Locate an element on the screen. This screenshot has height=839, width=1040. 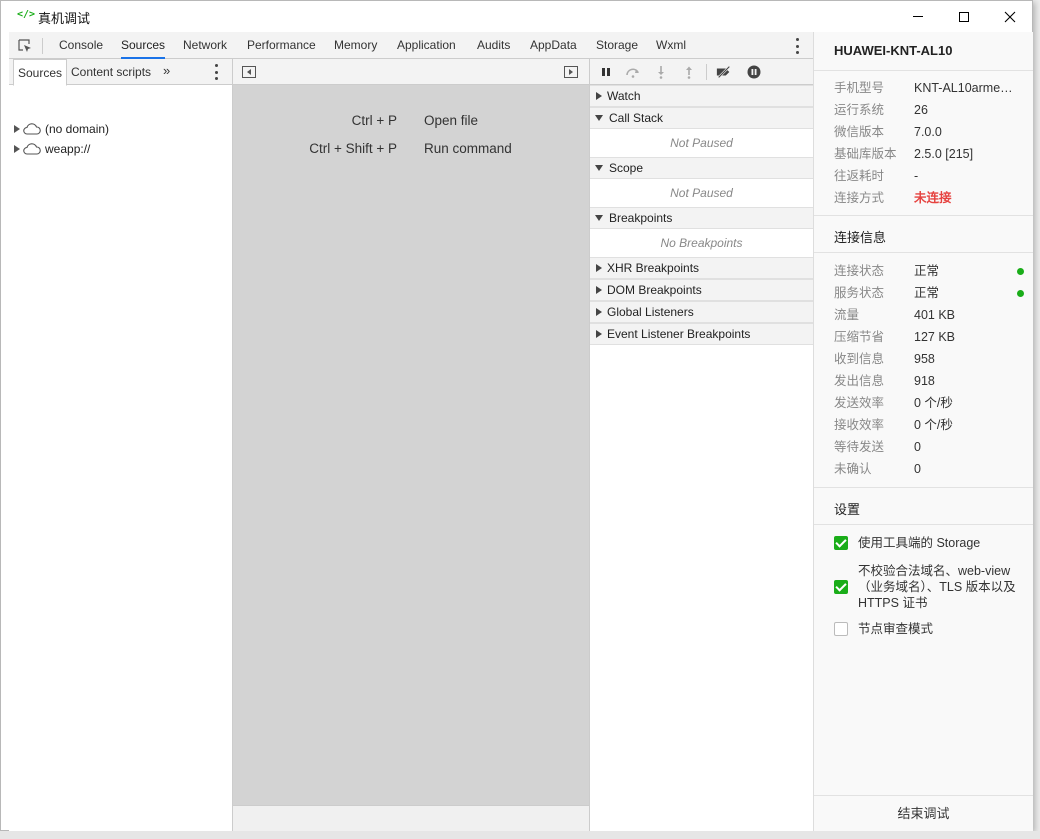
tab-wxml: Wxml is located at coordinates (671, 45).